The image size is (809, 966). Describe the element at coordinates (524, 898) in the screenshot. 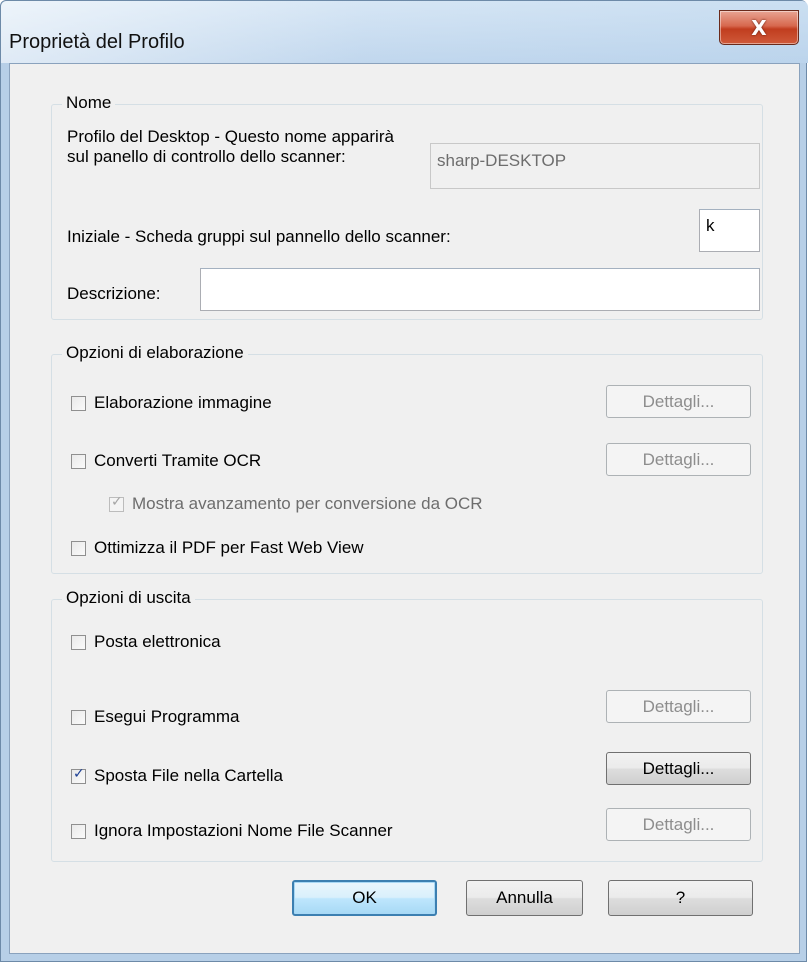

I see `cancel-button: Annulla` at that location.